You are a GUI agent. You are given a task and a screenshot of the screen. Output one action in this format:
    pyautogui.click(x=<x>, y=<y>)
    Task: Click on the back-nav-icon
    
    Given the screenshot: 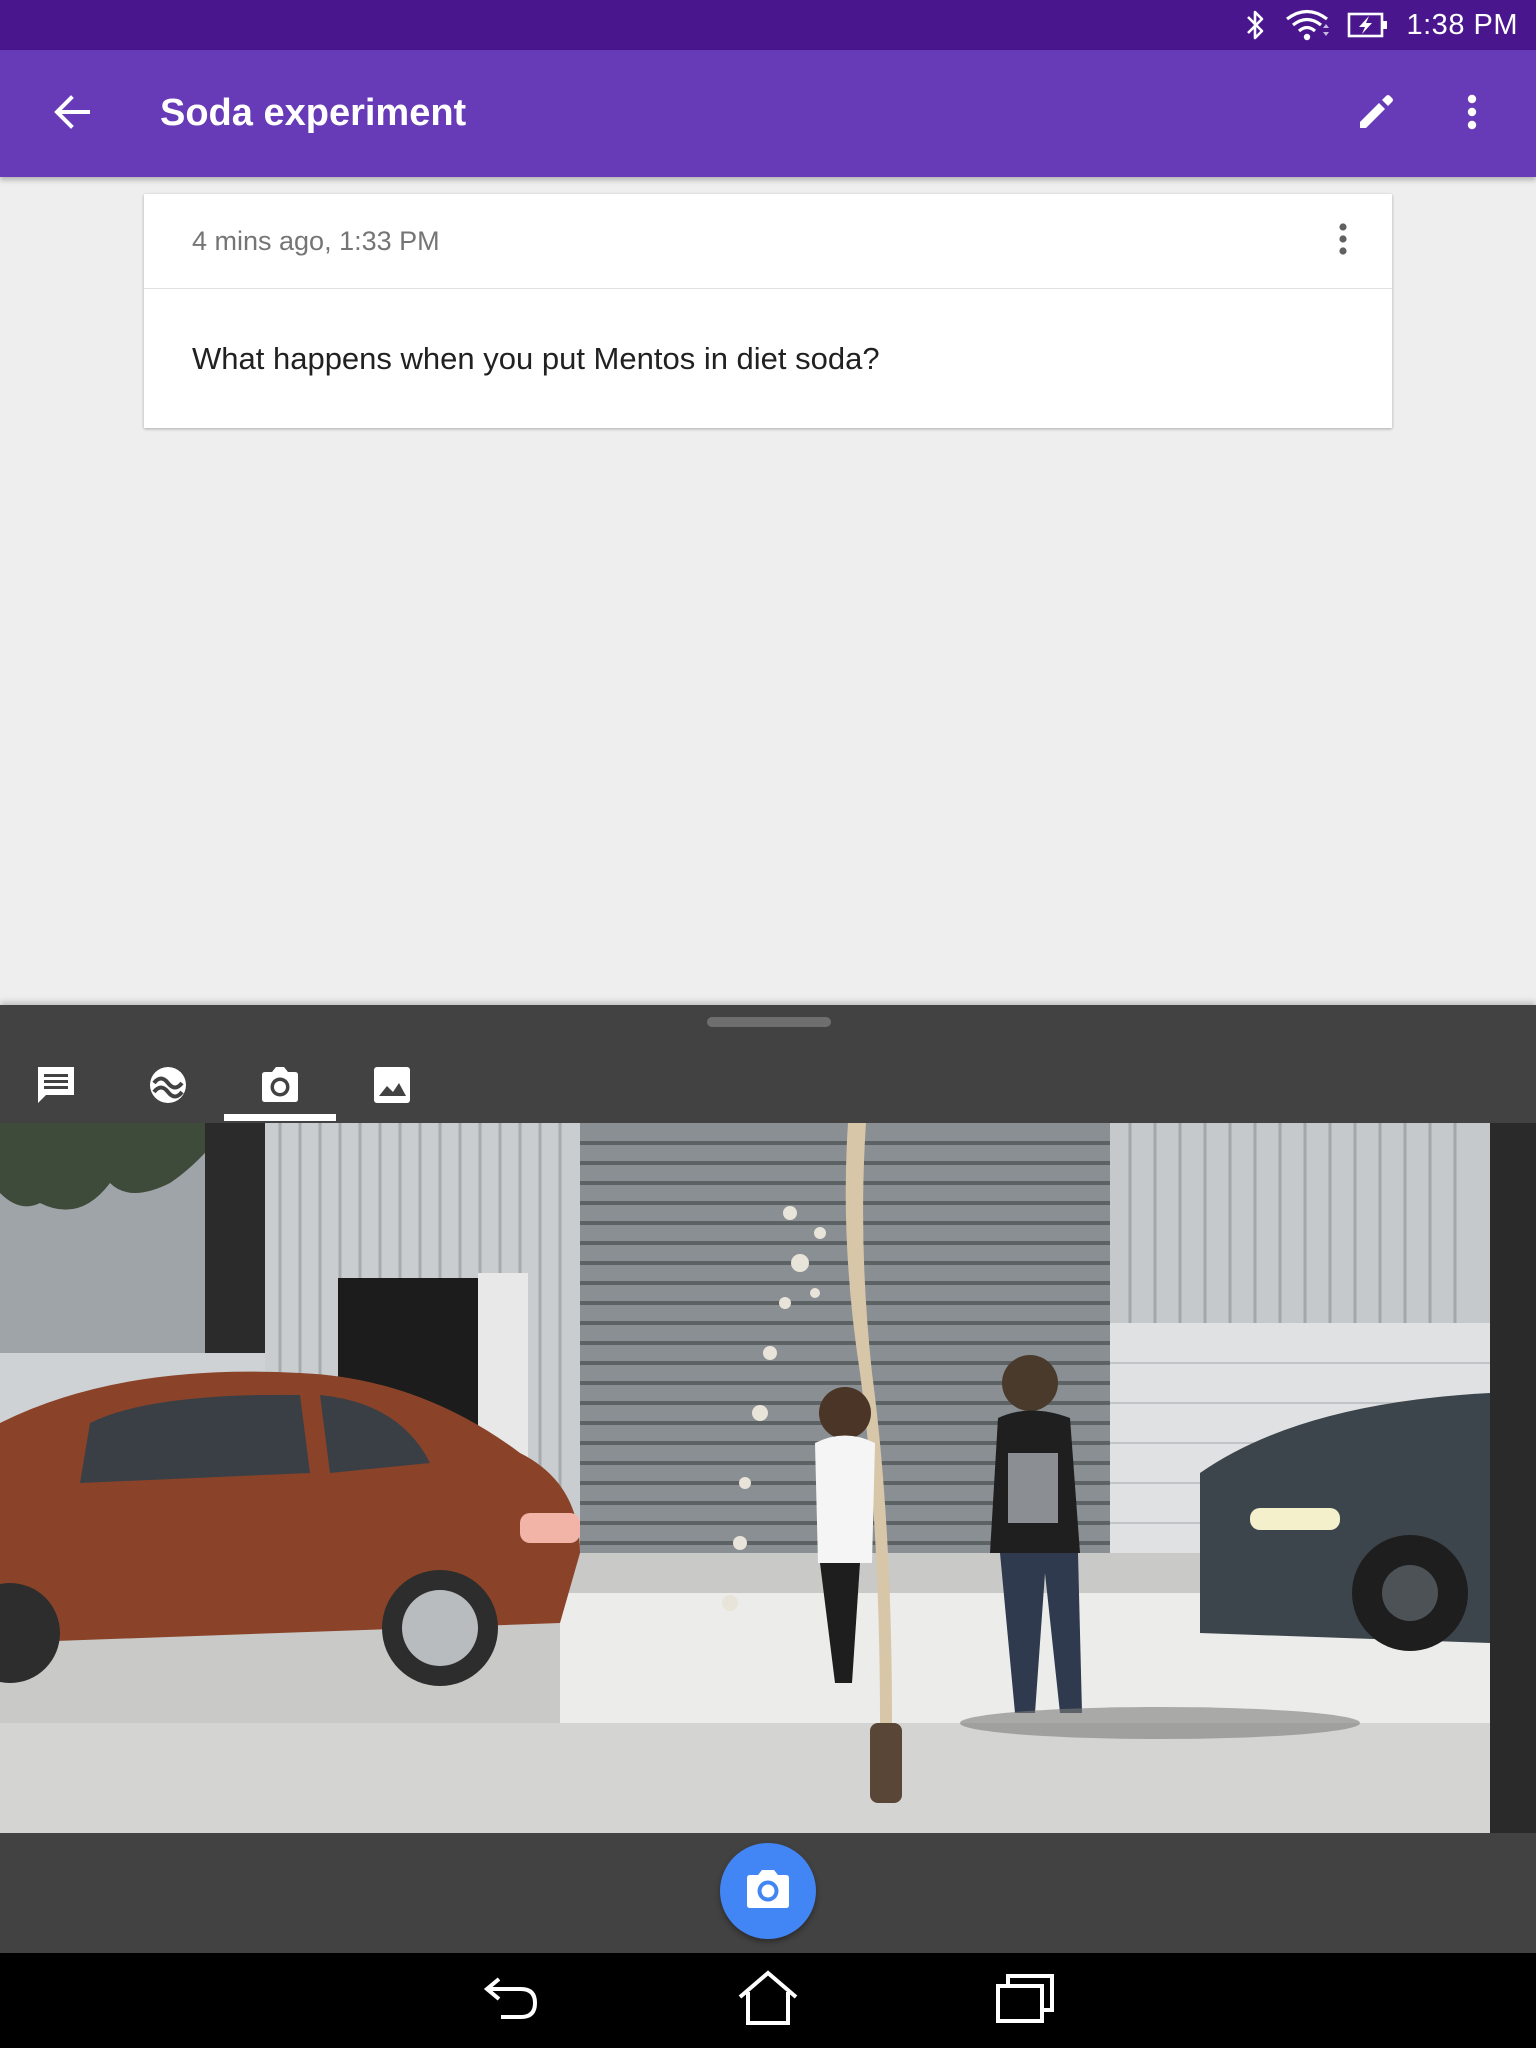 What is the action you would take?
    pyautogui.click(x=512, y=2000)
    